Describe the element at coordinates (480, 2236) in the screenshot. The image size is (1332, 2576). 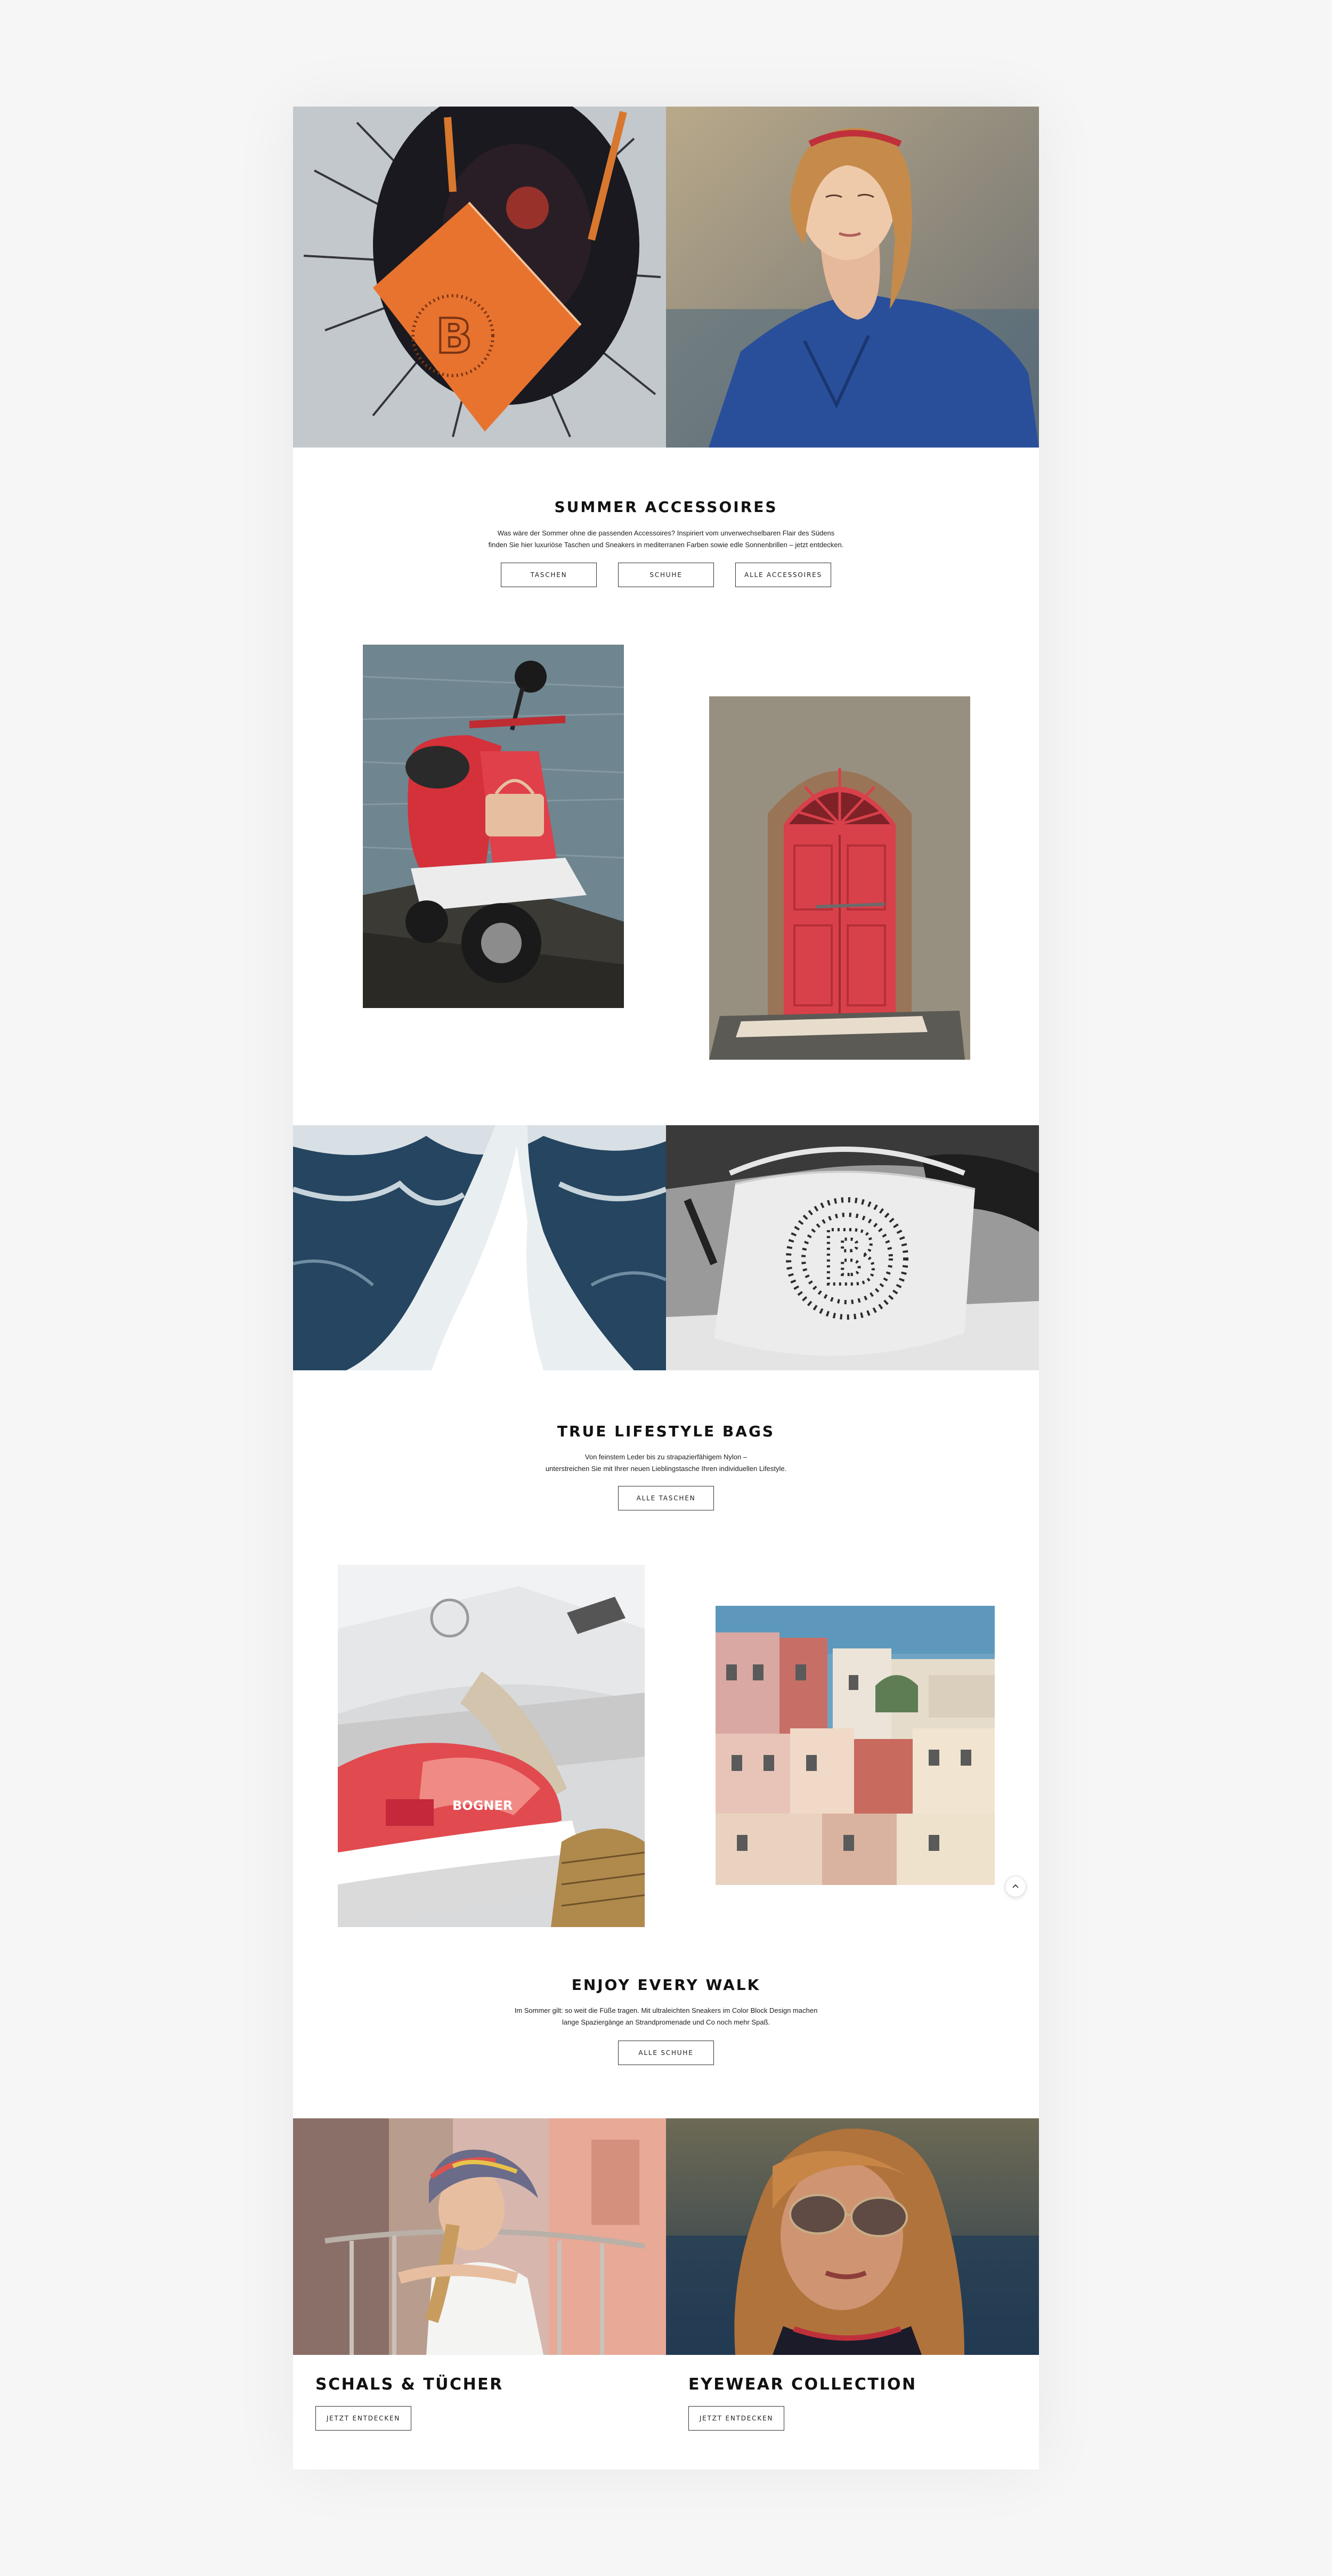
I see `scarf-woman-image` at that location.